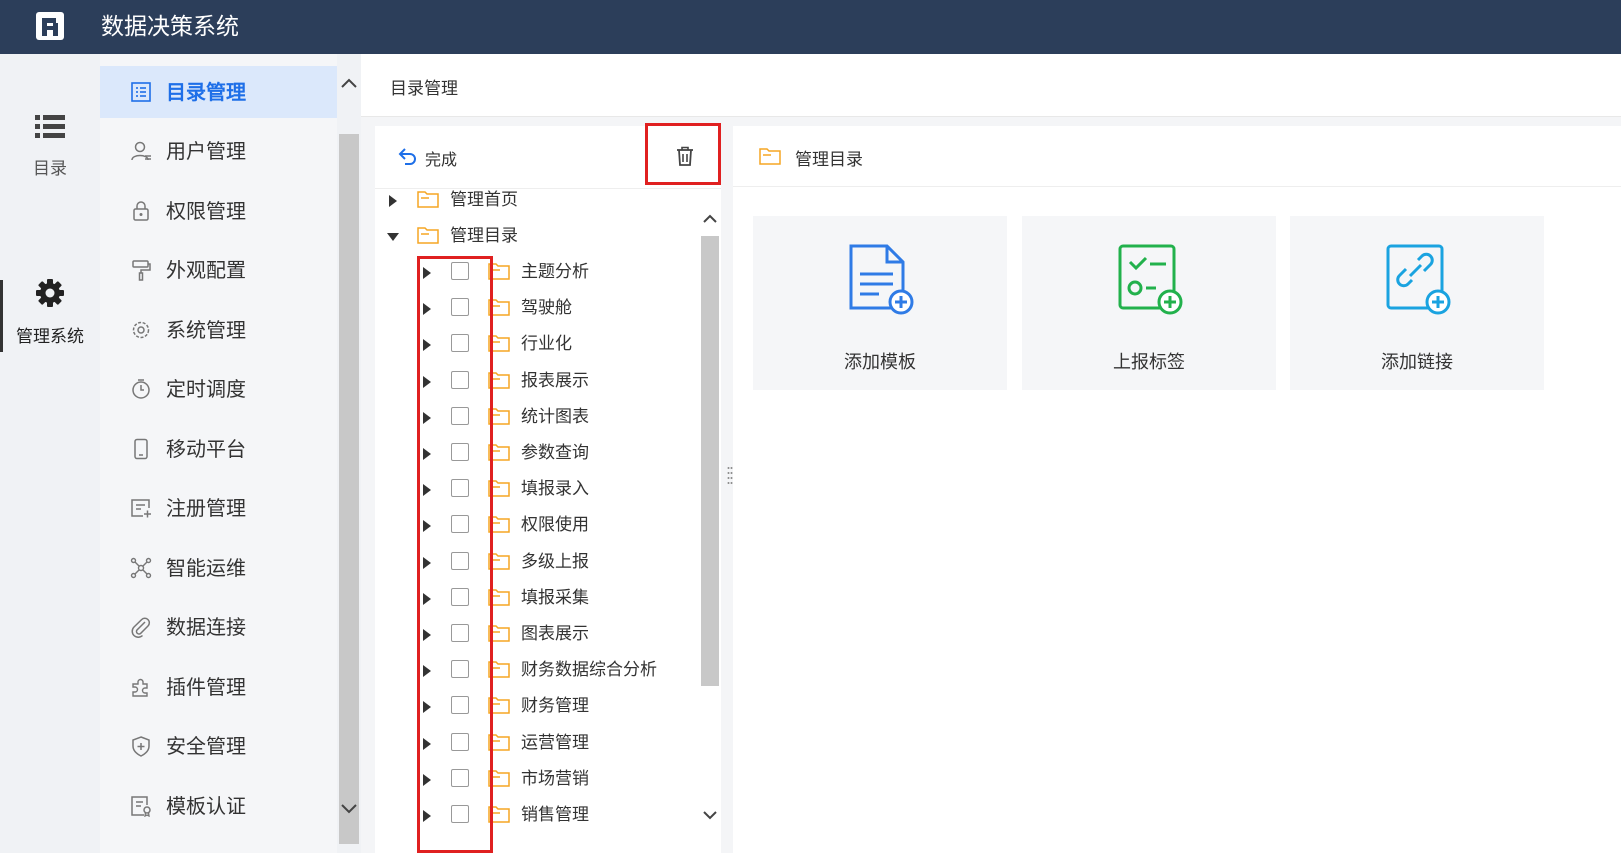 The height and width of the screenshot is (853, 1621). What do you see at coordinates (683, 154) in the screenshot?
I see `delete-button` at bounding box center [683, 154].